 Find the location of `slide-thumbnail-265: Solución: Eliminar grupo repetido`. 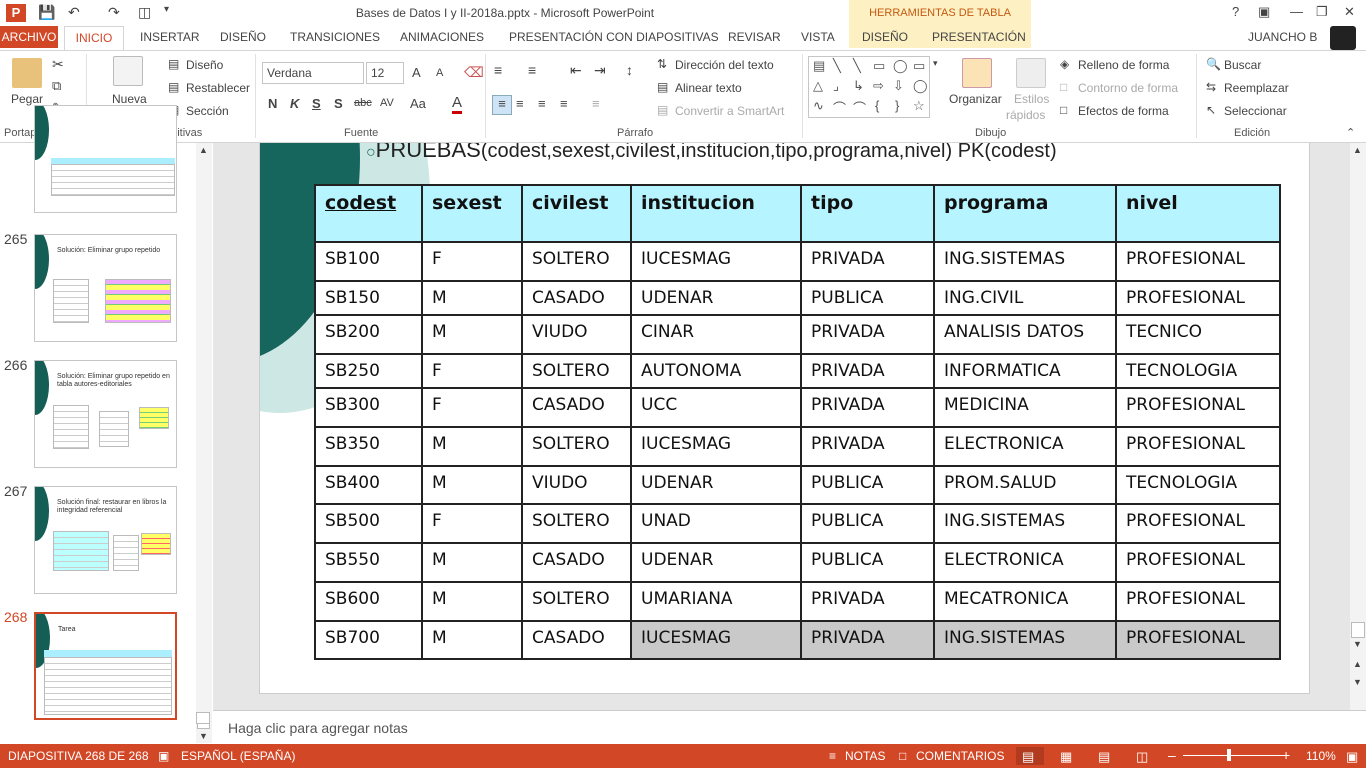

slide-thumbnail-265: Solución: Eliminar grupo repetido is located at coordinates (105, 288).